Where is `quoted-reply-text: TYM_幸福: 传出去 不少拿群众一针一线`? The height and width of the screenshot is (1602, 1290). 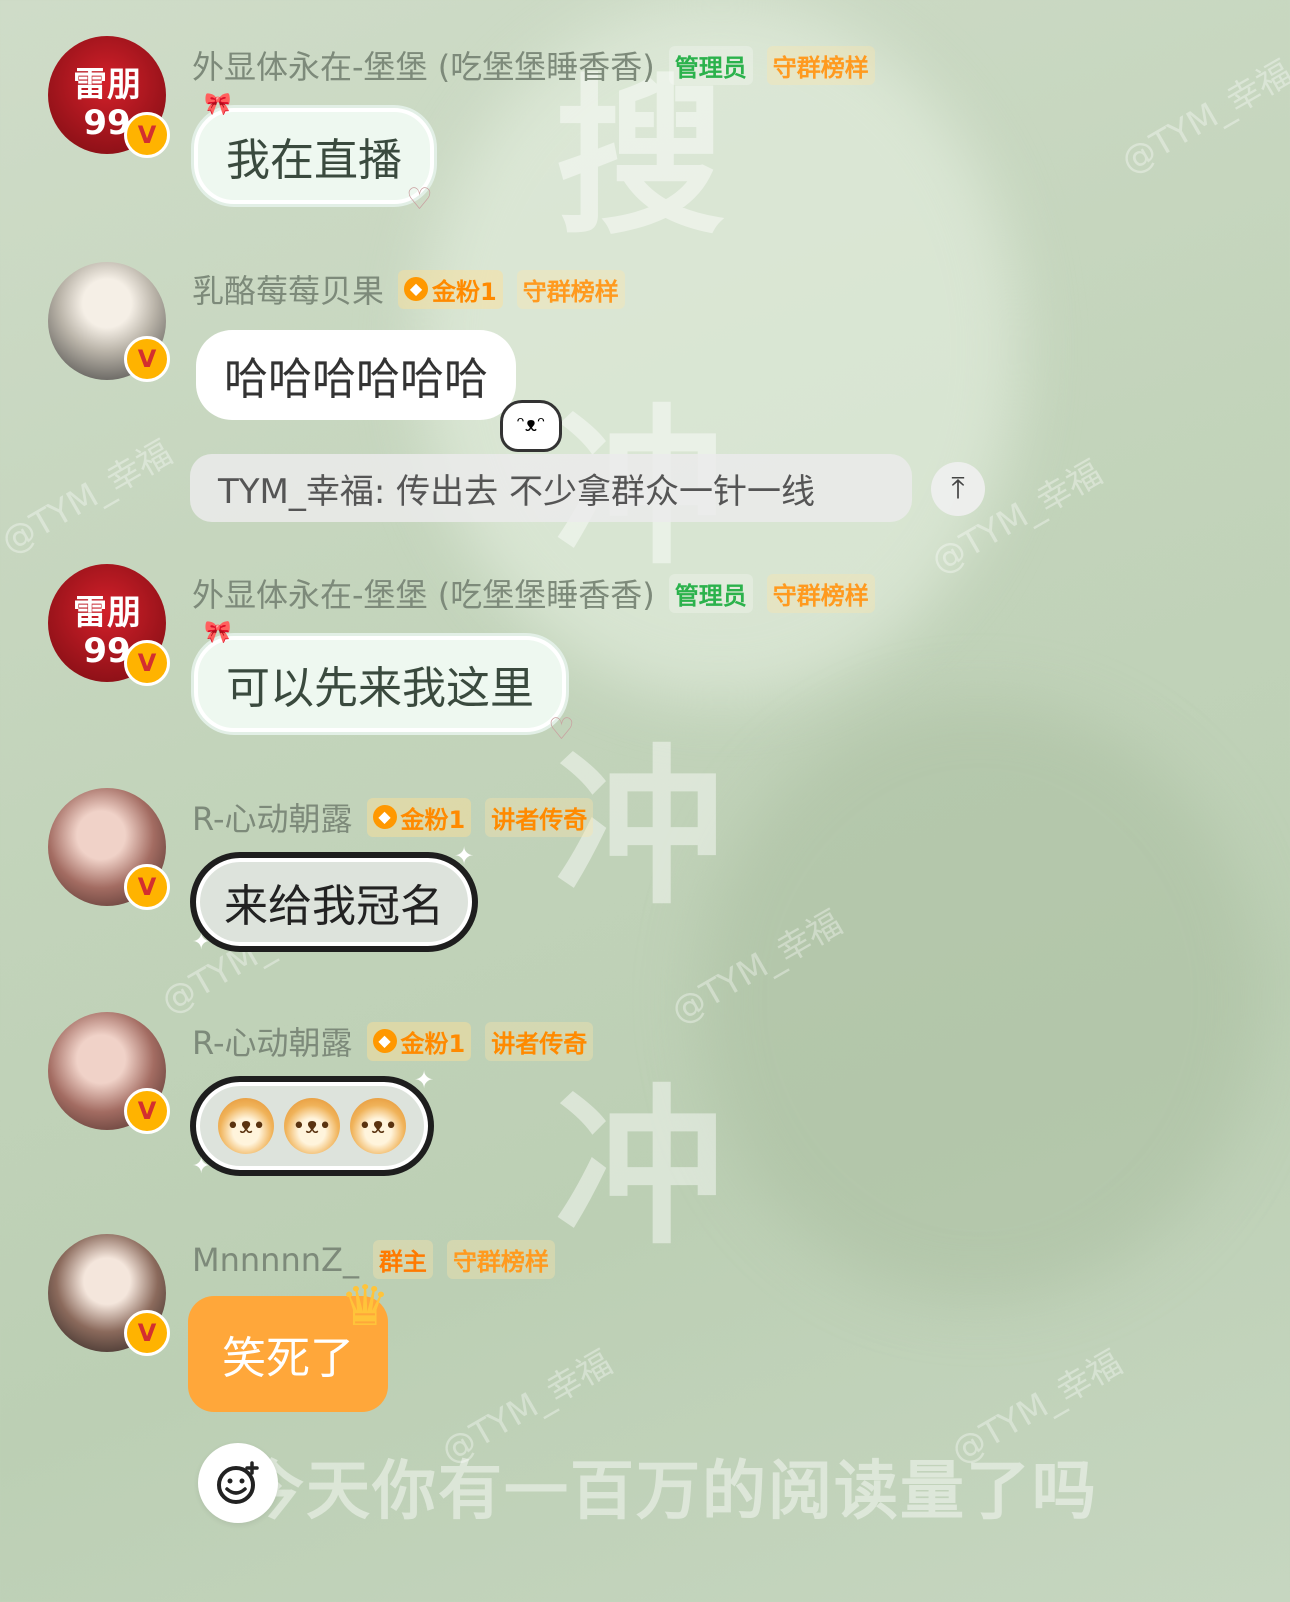 quoted-reply-text: TYM_幸福: 传出去 不少拿群众一针一线 is located at coordinates (516, 491).